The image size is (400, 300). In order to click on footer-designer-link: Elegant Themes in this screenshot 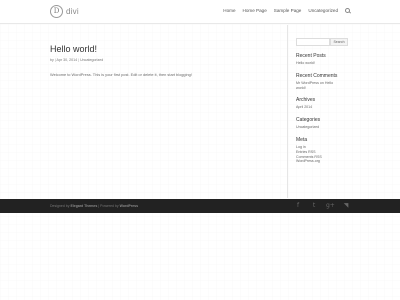, I will do `click(83, 206)`.